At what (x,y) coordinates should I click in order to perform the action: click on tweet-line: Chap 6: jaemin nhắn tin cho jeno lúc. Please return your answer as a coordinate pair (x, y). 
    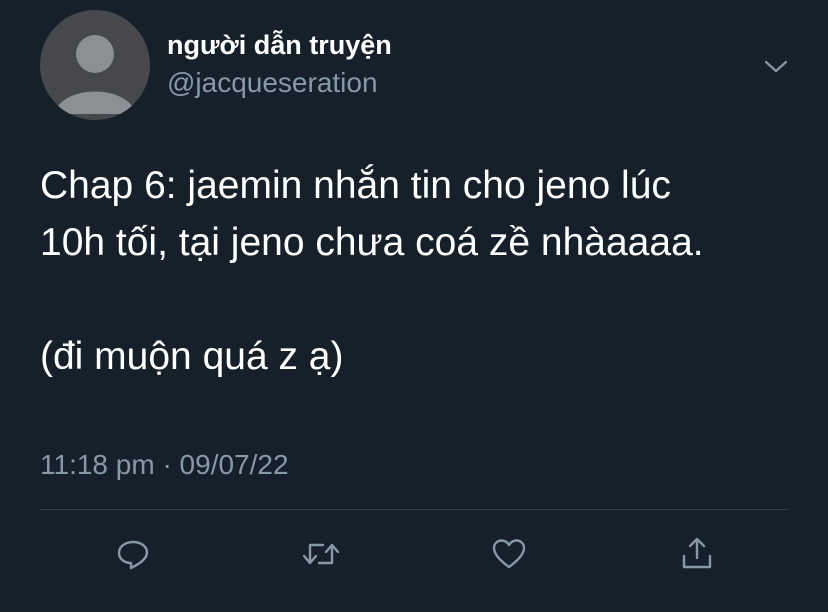
    Looking at the image, I should click on (355, 185).